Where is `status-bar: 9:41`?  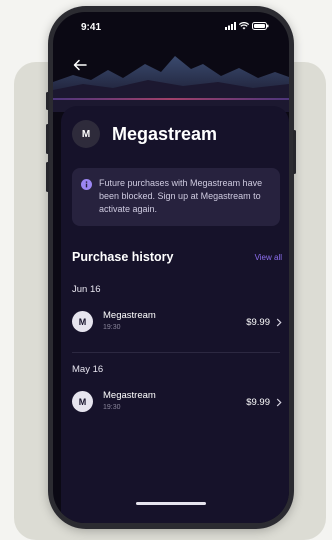
status-bar: 9:41 is located at coordinates (171, 27).